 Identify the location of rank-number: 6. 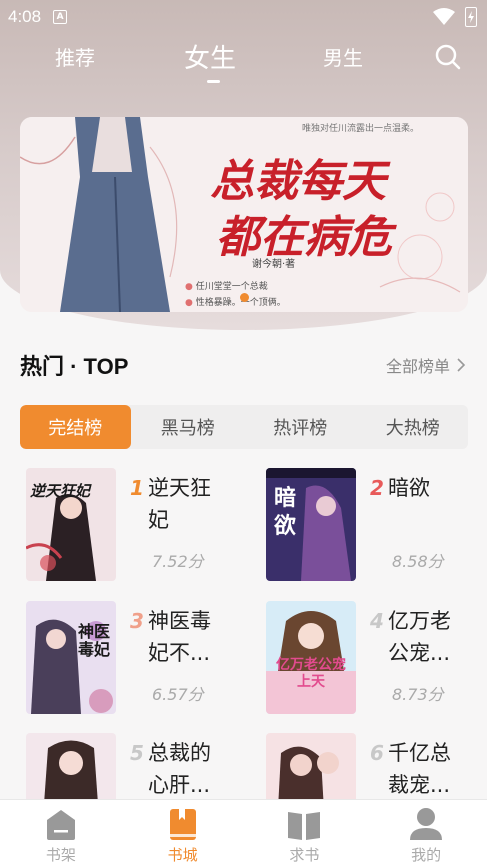
(377, 753).